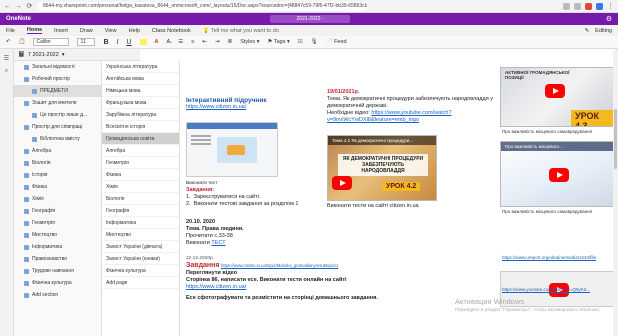 This screenshot has width=618, height=336. I want to click on page-item: Всесвітня історія, so click(140, 127).